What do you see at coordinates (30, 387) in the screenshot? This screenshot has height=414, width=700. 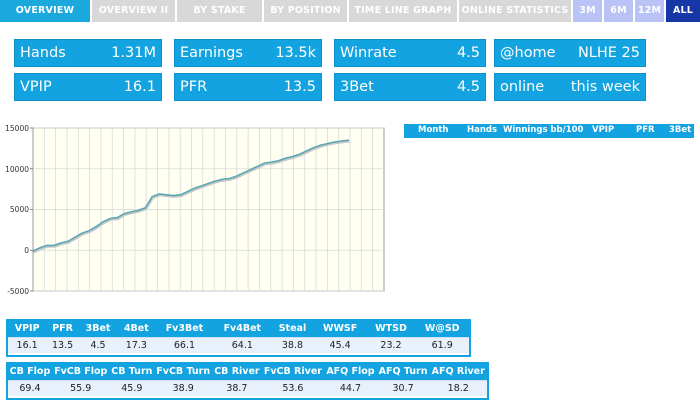 I see `stat-value: 69.4` at bounding box center [30, 387].